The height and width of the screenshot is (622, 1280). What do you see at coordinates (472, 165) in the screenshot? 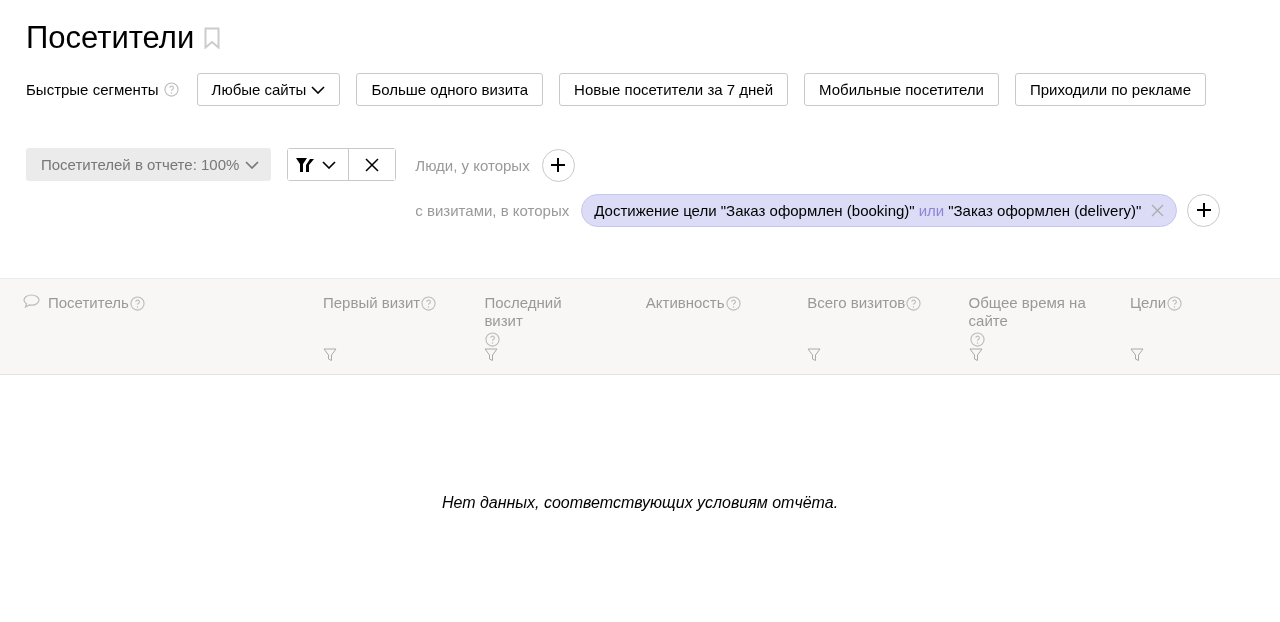
I see `condition-label: Люди, у которых` at bounding box center [472, 165].